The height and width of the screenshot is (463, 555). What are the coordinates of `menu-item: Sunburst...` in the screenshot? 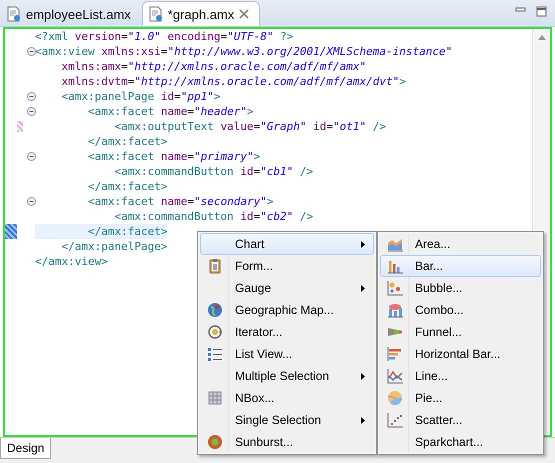 It's located at (287, 442).